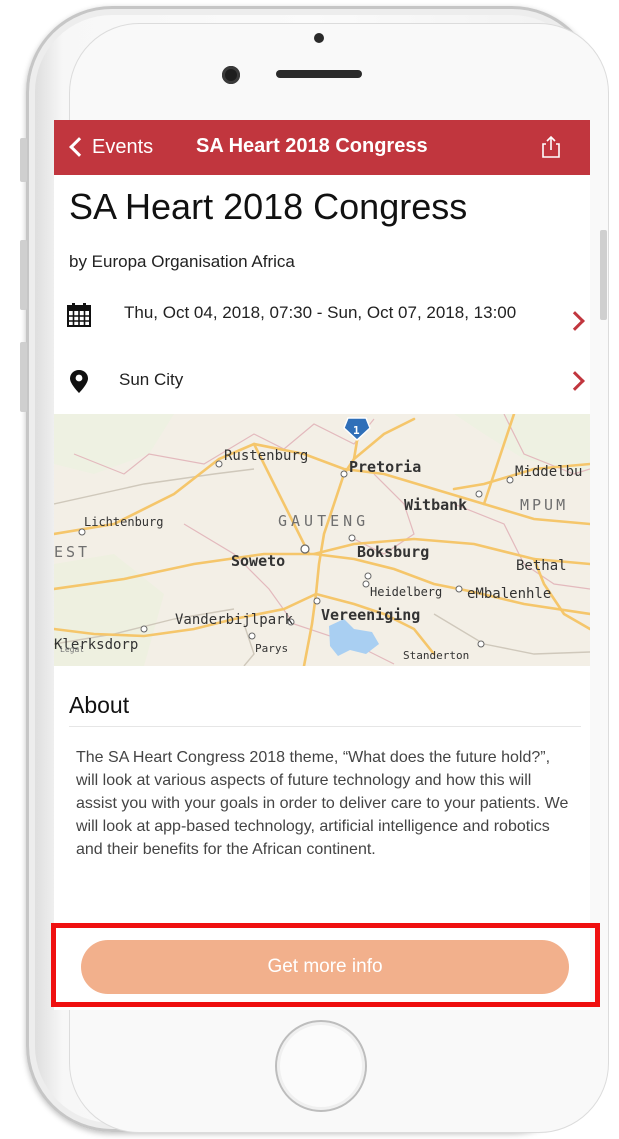 This screenshot has height=1139, width=619. What do you see at coordinates (385, 467) in the screenshot?
I see `map-label-pretoria: Pretoria` at bounding box center [385, 467].